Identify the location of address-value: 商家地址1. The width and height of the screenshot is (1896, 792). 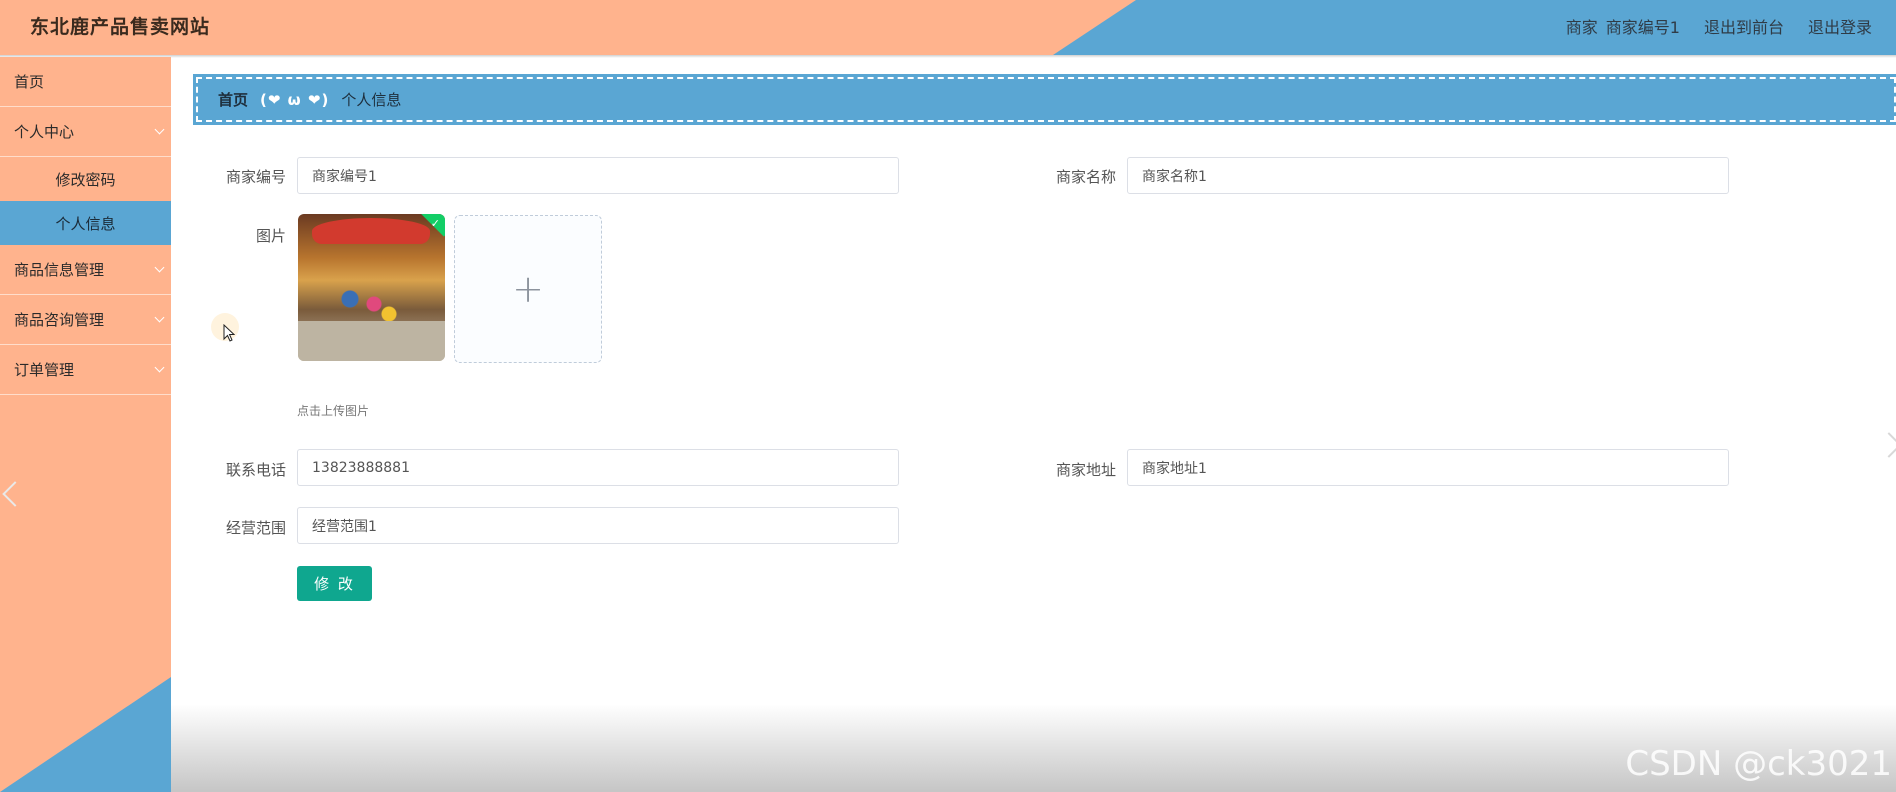
(1174, 468).